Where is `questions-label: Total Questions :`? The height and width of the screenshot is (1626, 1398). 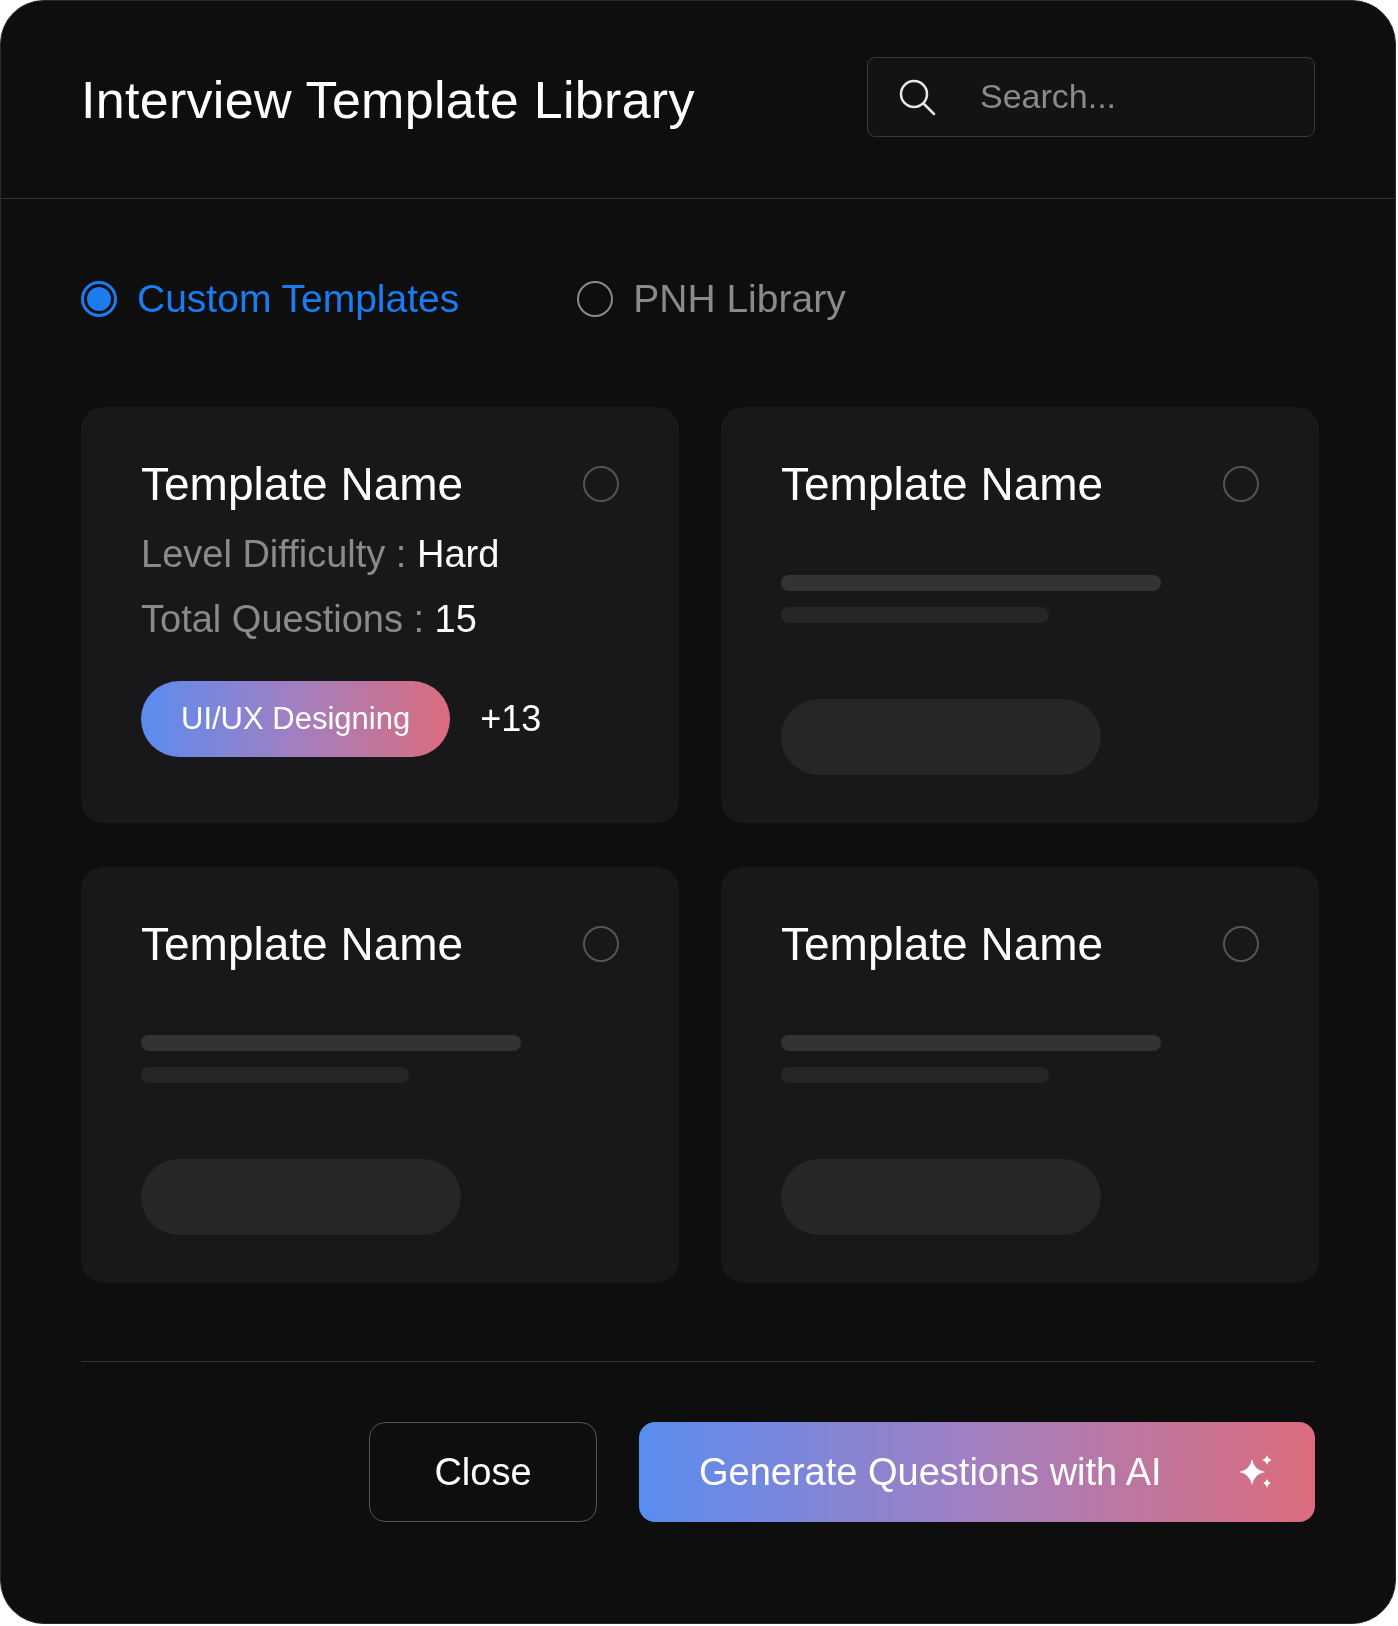
questions-label: Total Questions : is located at coordinates (283, 619).